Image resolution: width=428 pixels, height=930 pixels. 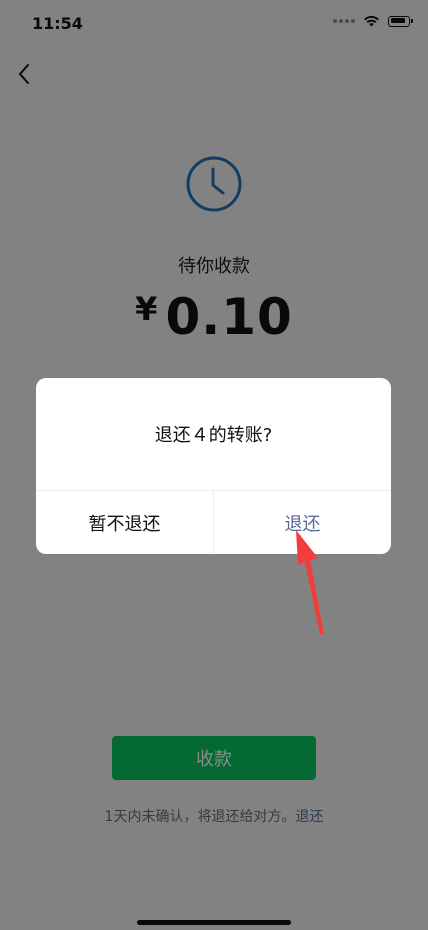 What do you see at coordinates (124, 522) in the screenshot?
I see `dont-return-button: 暂不退还` at bounding box center [124, 522].